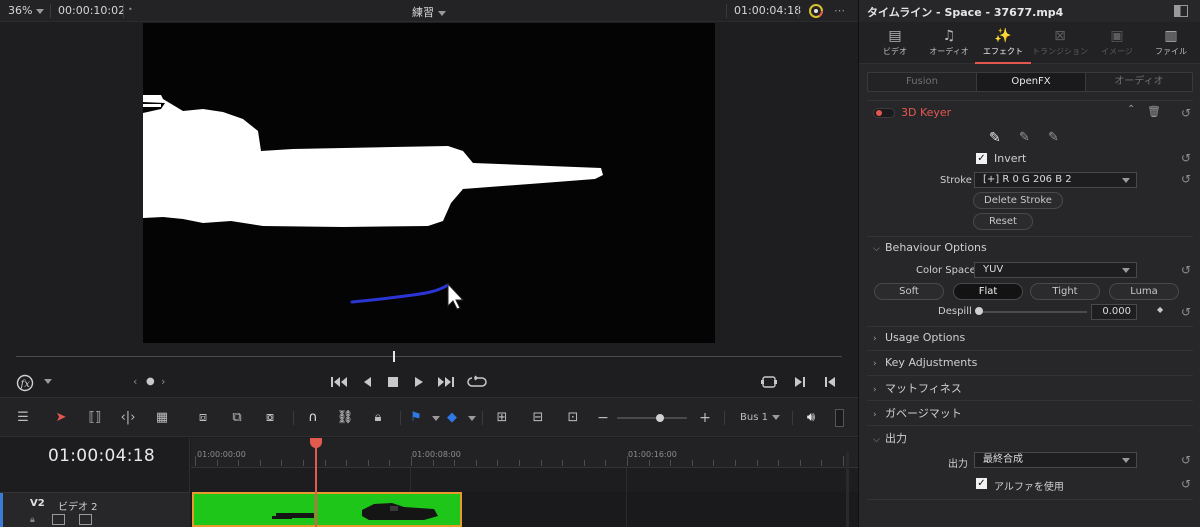 The height and width of the screenshot is (527, 1200). I want to click on next-keyframe-icon: ›, so click(163, 382).